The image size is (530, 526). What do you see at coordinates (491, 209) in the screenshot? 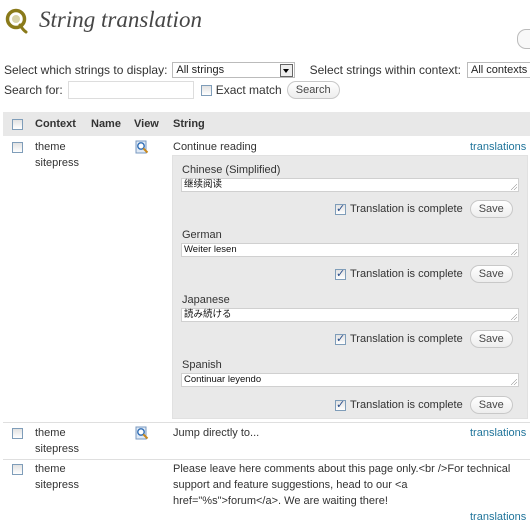
I see `save-button-chinese: Save` at bounding box center [491, 209].